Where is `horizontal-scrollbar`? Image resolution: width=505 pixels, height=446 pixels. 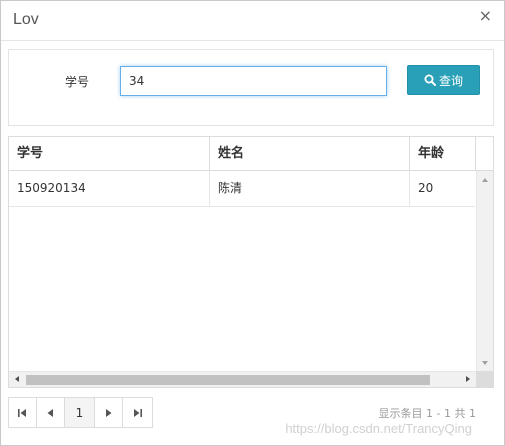
horizontal-scrollbar is located at coordinates (251, 379).